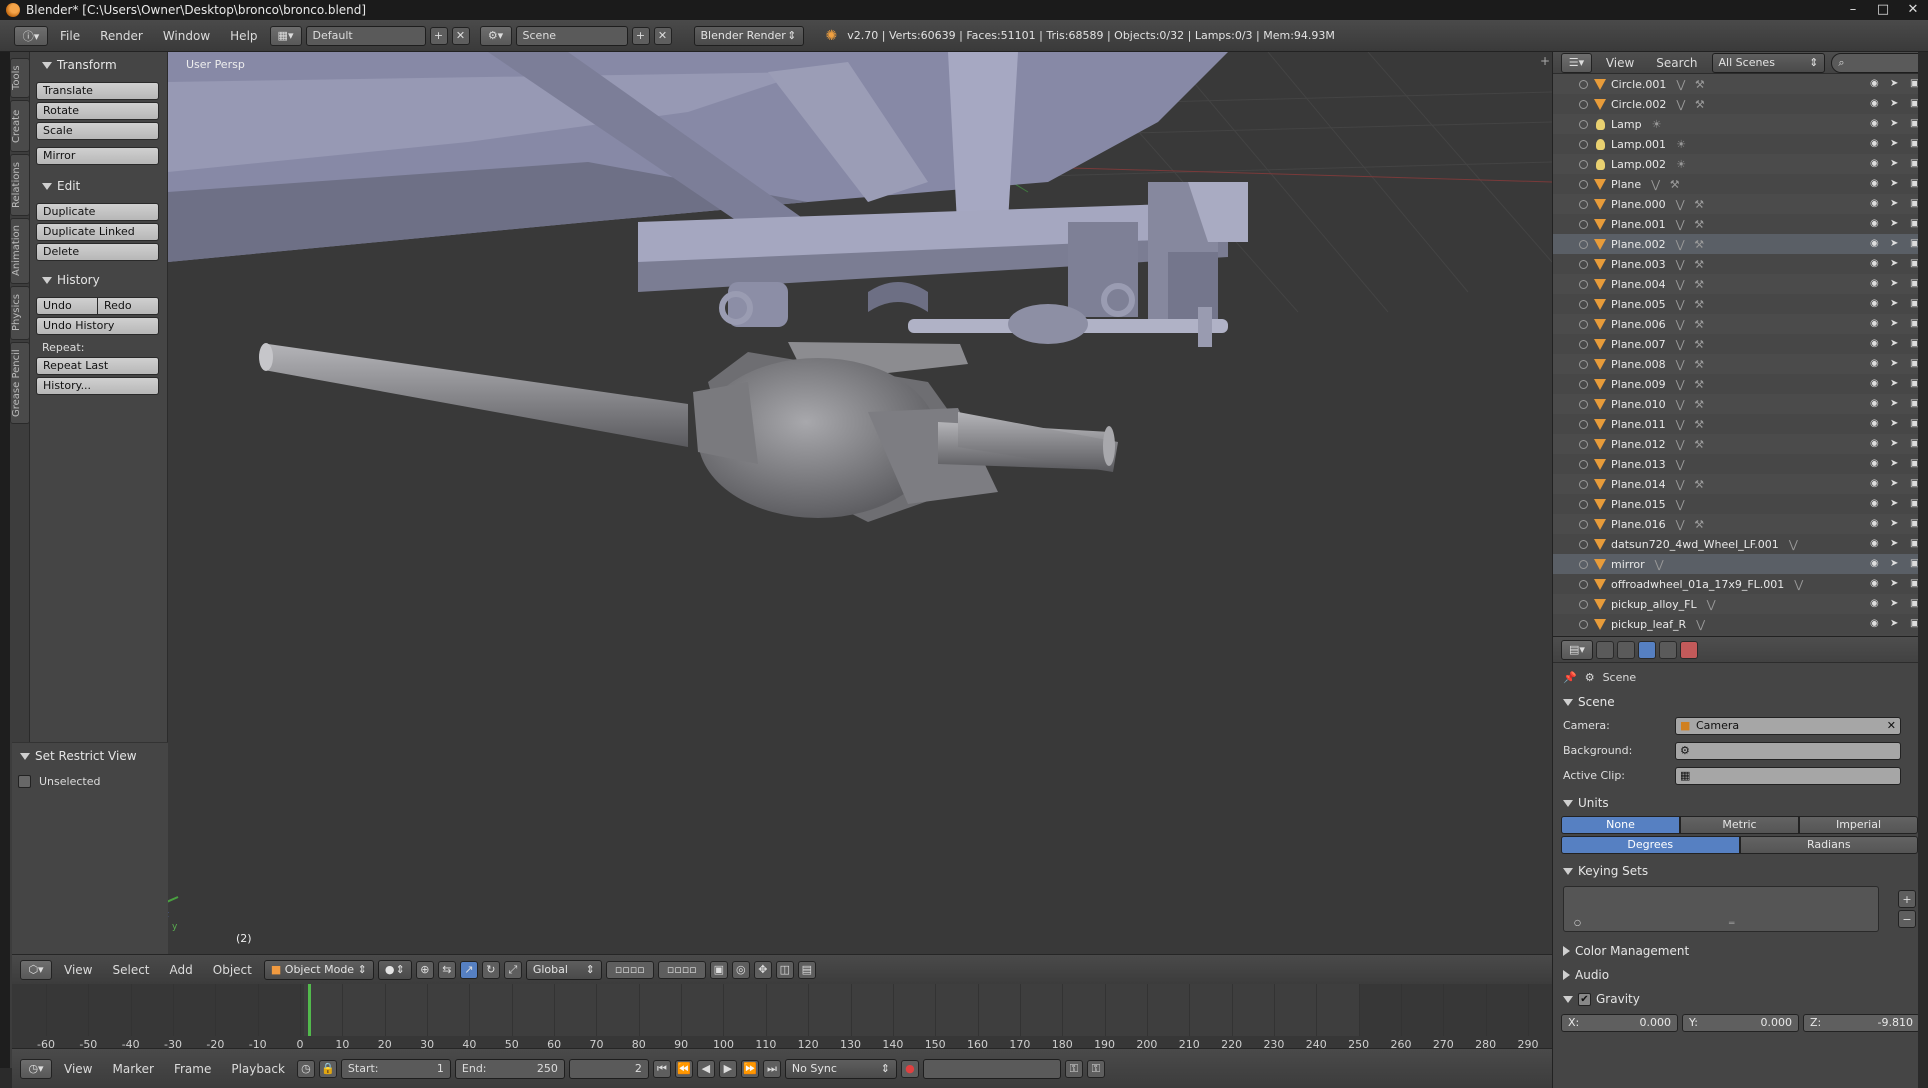  I want to click on menu-playback: Playback, so click(258, 1069).